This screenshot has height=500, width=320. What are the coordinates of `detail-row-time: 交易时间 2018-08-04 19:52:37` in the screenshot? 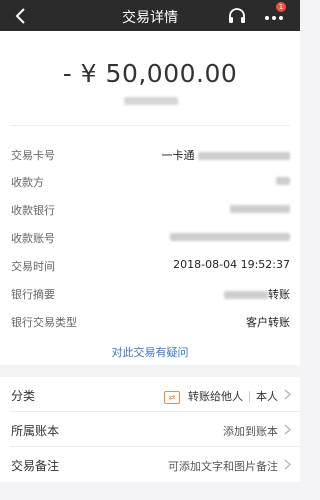 It's located at (150, 265).